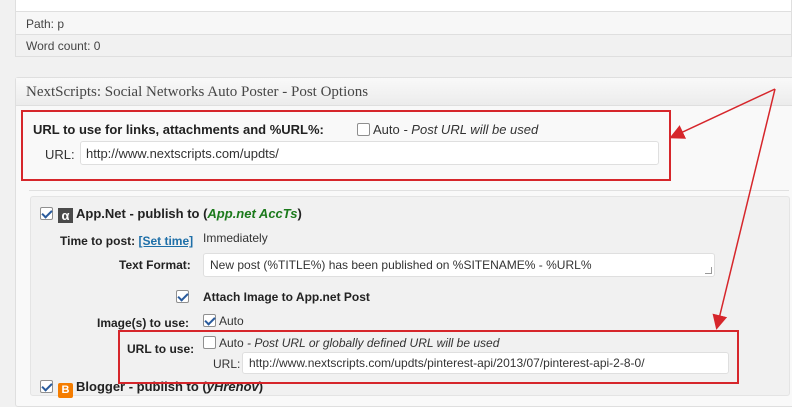  What do you see at coordinates (744, 209) in the screenshot?
I see `arrow-to-bottom-box` at bounding box center [744, 209].